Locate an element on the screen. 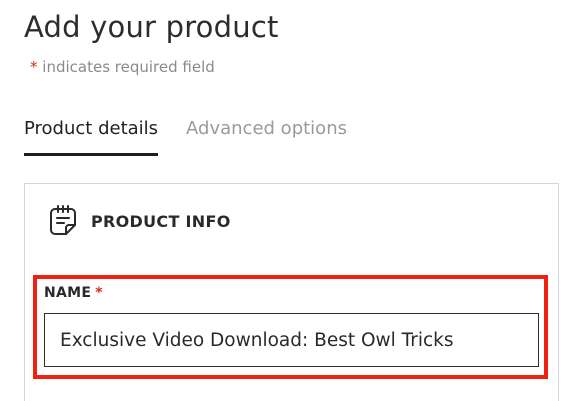 The height and width of the screenshot is (401, 582). name-input is located at coordinates (291, 340).